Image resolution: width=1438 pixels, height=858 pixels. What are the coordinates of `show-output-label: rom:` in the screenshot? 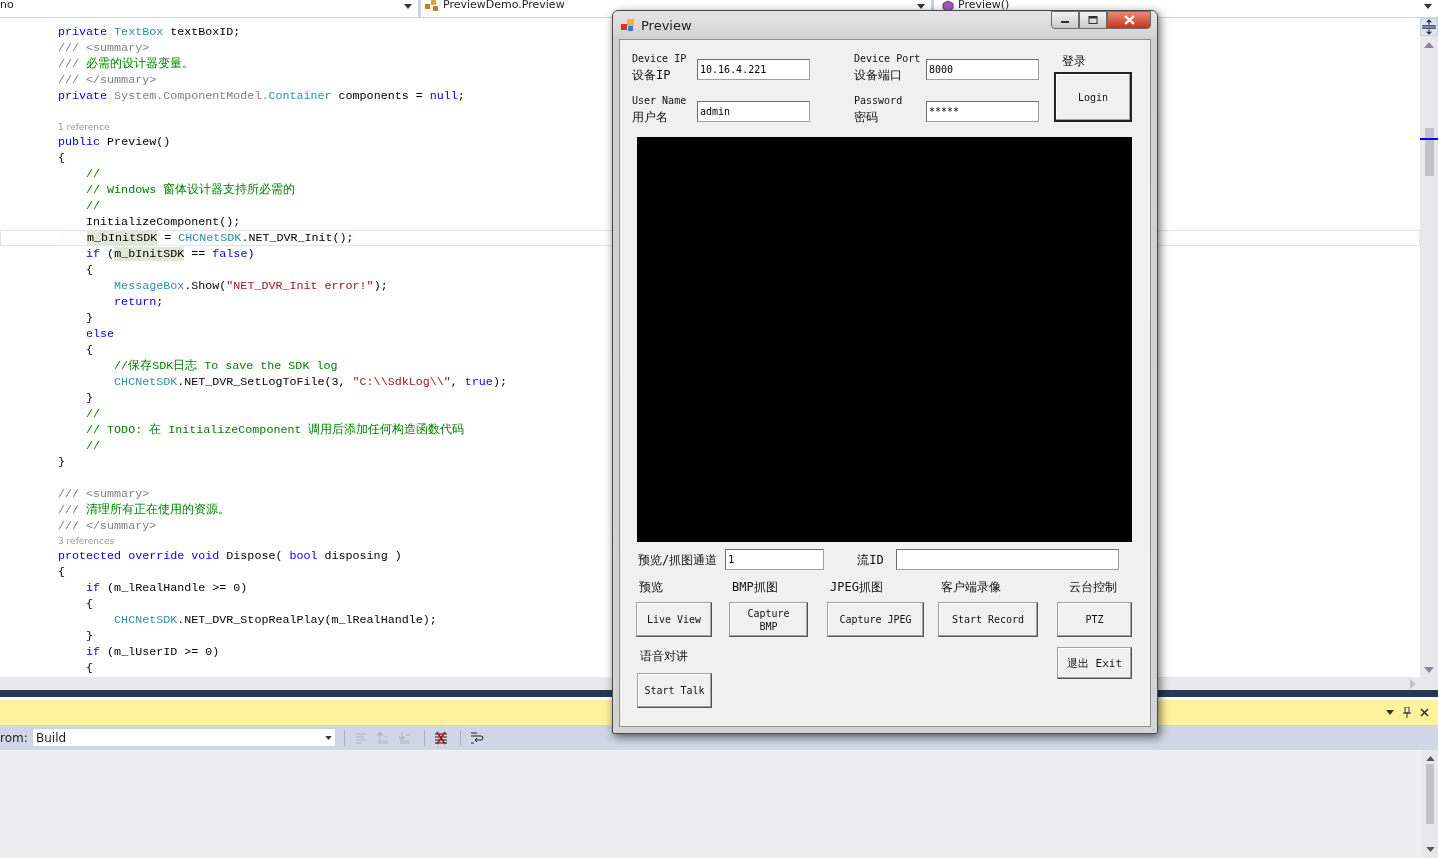 It's located at (14, 737).